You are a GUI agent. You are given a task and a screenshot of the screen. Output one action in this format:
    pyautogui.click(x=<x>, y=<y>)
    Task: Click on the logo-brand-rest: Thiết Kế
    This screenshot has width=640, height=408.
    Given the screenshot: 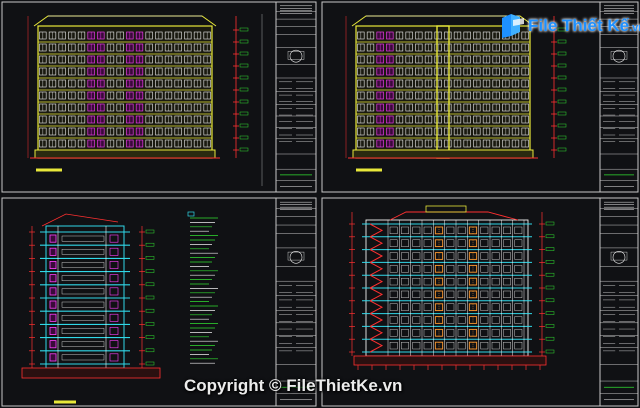 What is the action you would take?
    pyautogui.click(x=596, y=25)
    